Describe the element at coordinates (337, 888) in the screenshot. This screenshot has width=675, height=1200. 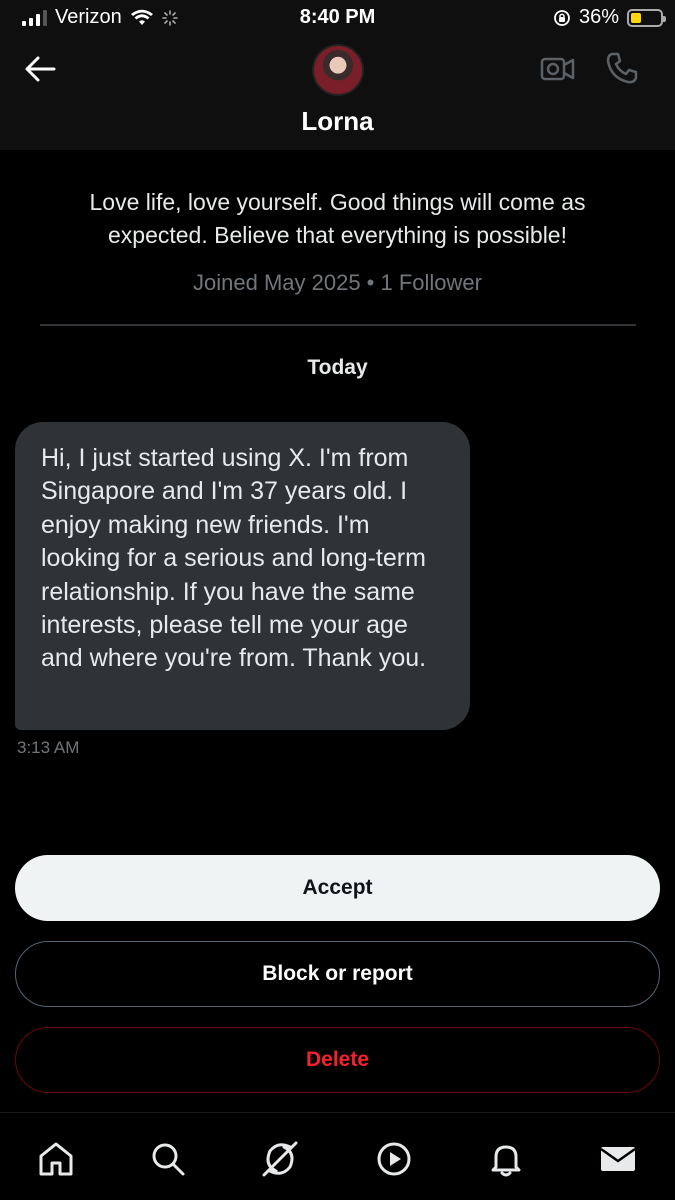
I see `accept-button: Accept` at that location.